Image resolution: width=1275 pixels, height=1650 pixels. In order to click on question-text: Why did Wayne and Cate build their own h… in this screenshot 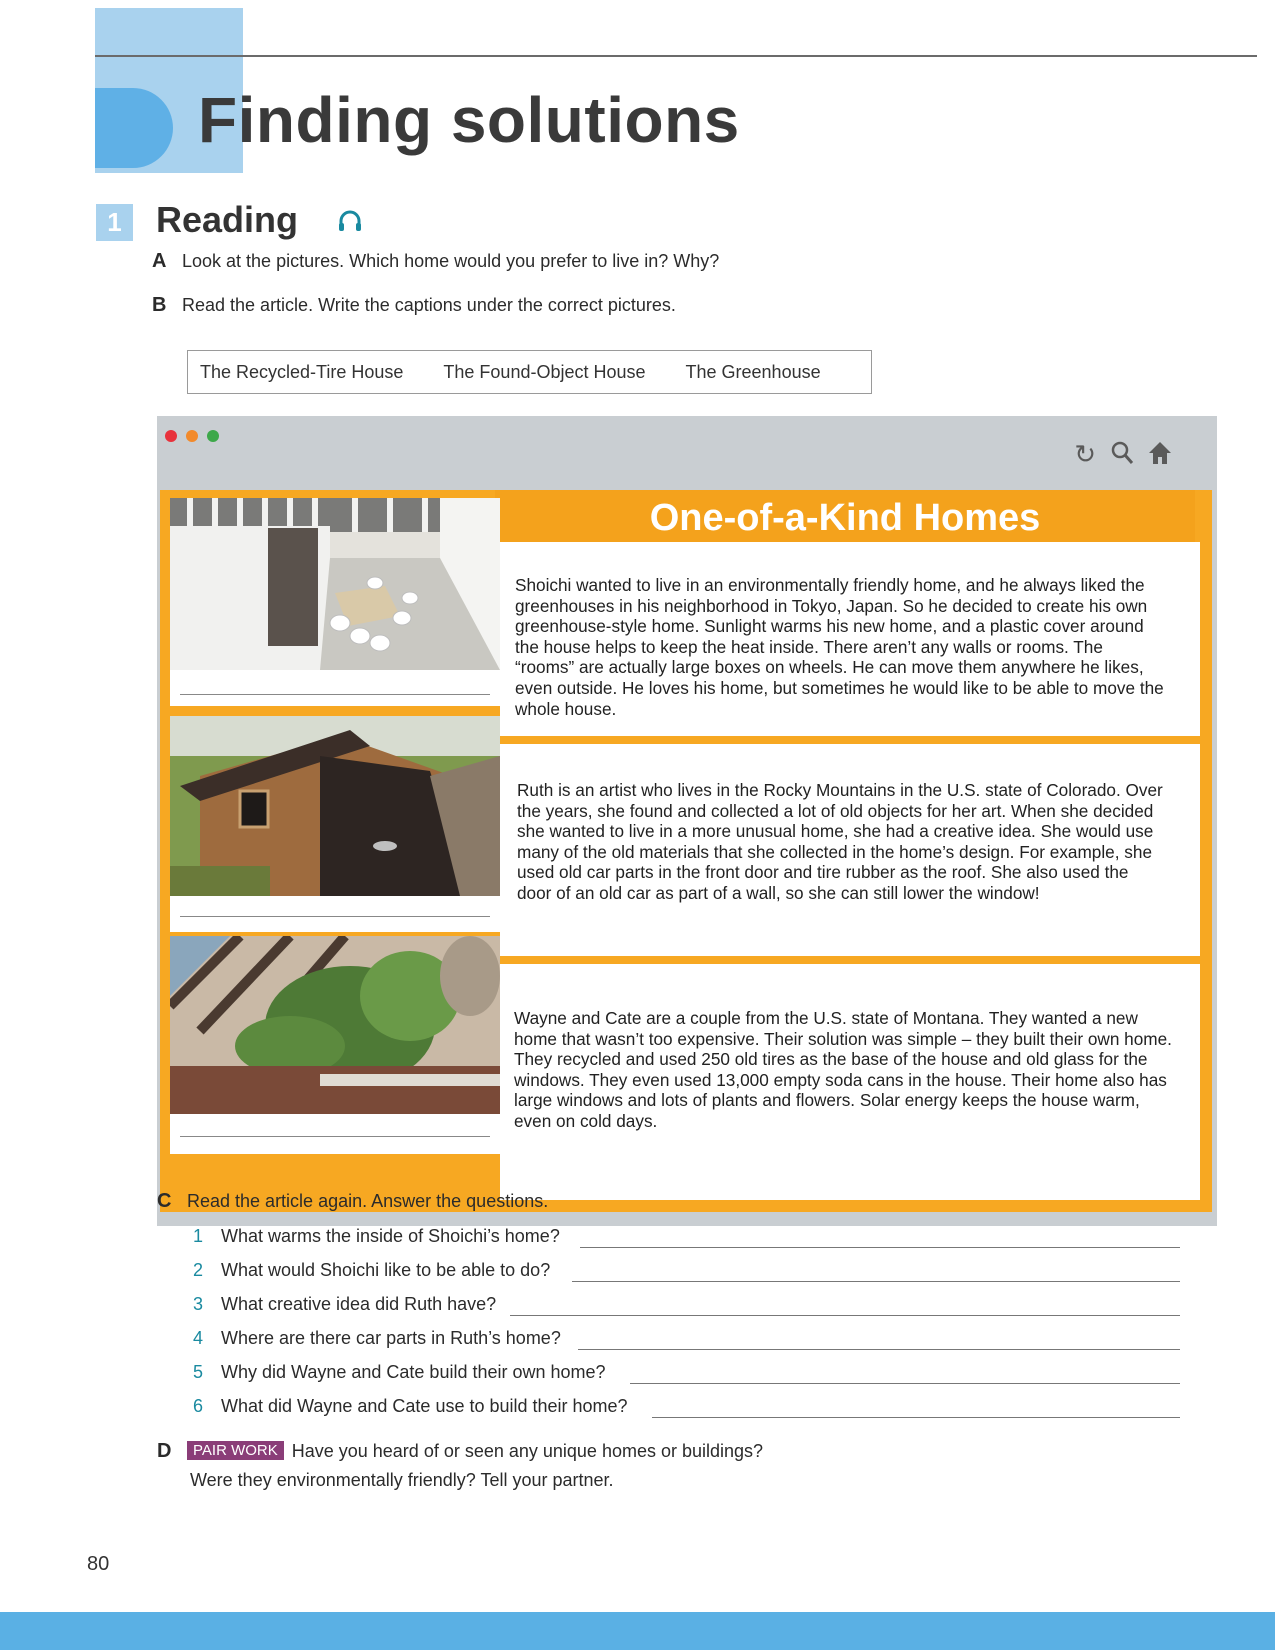, I will do `click(413, 1372)`.